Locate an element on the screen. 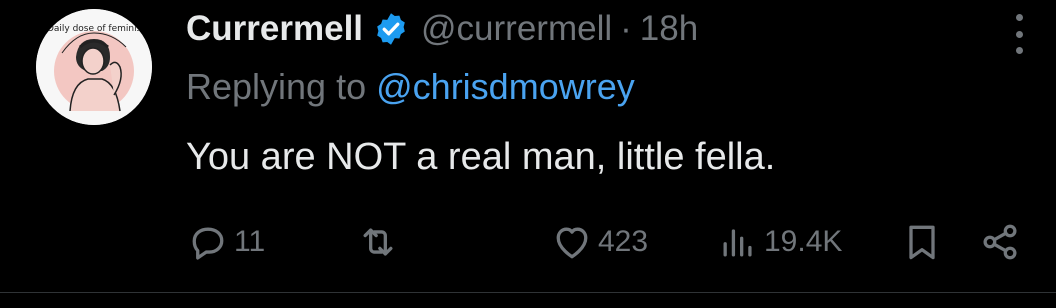 The height and width of the screenshot is (308, 1056). mention-link: @chrisdmowrey is located at coordinates (505, 86).